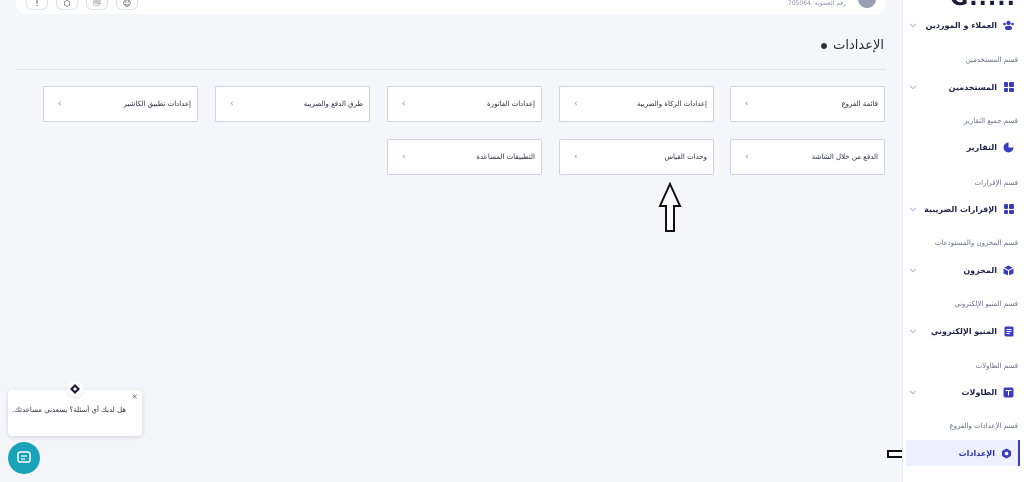 The width and height of the screenshot is (1024, 482). I want to click on sidebar-item-label: الإقرارات الضريبية, so click(960, 209).